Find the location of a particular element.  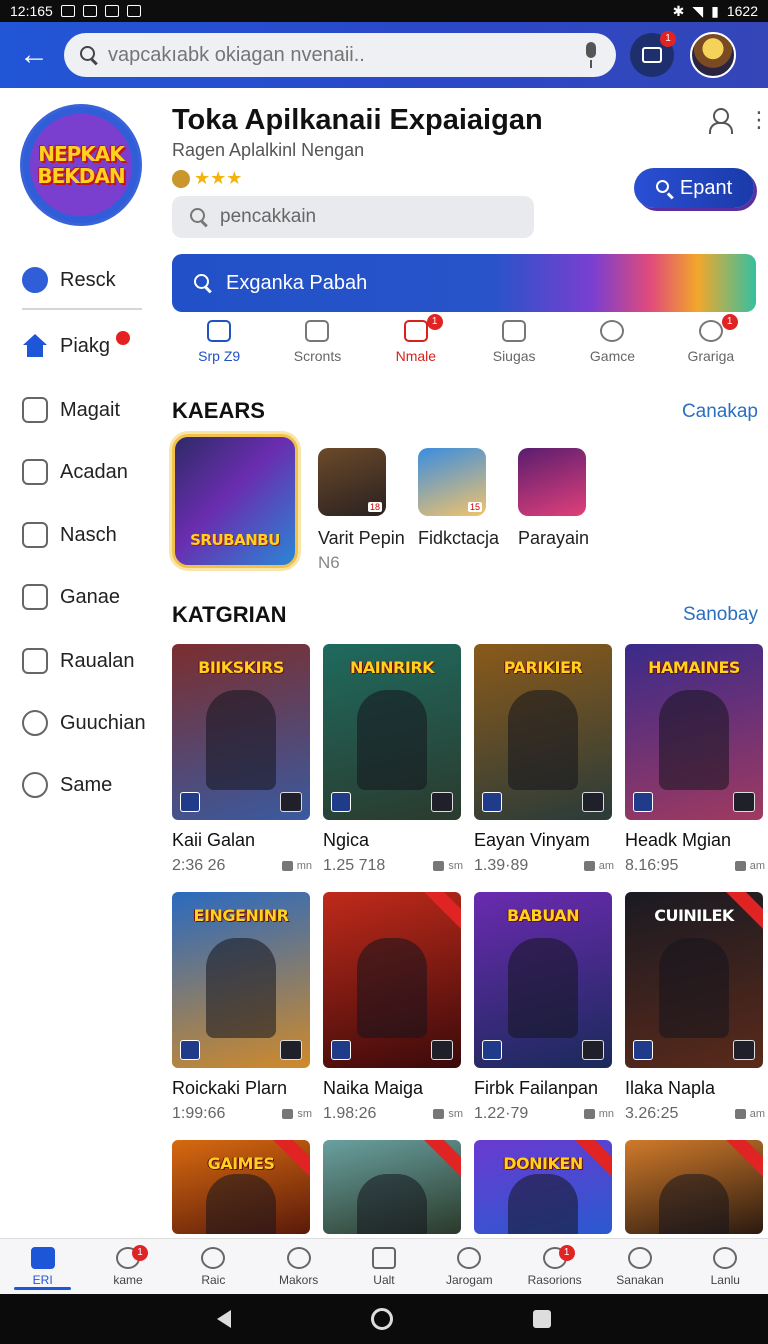

tab-scronts: Scronts is located at coordinates (317, 346).